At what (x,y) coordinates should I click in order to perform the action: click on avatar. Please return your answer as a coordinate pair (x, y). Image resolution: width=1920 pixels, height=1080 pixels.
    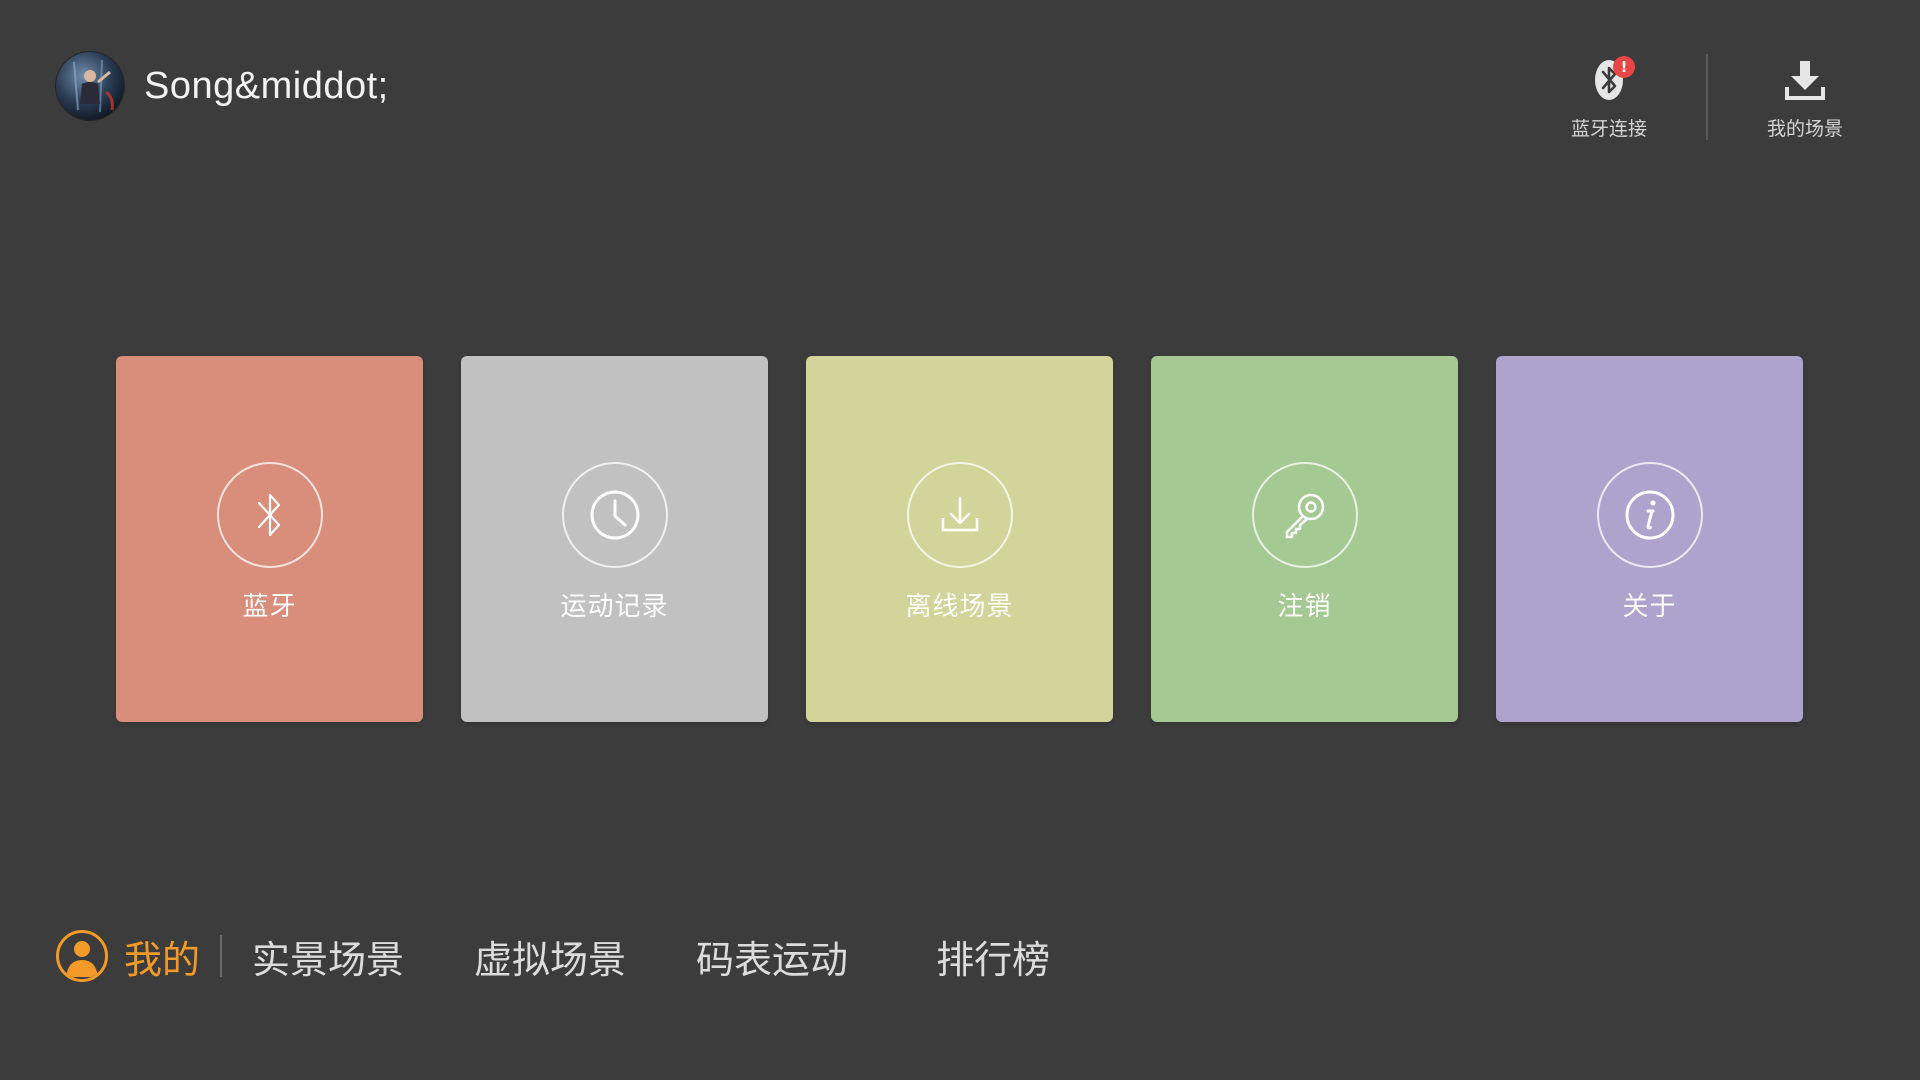
    Looking at the image, I should click on (90, 86).